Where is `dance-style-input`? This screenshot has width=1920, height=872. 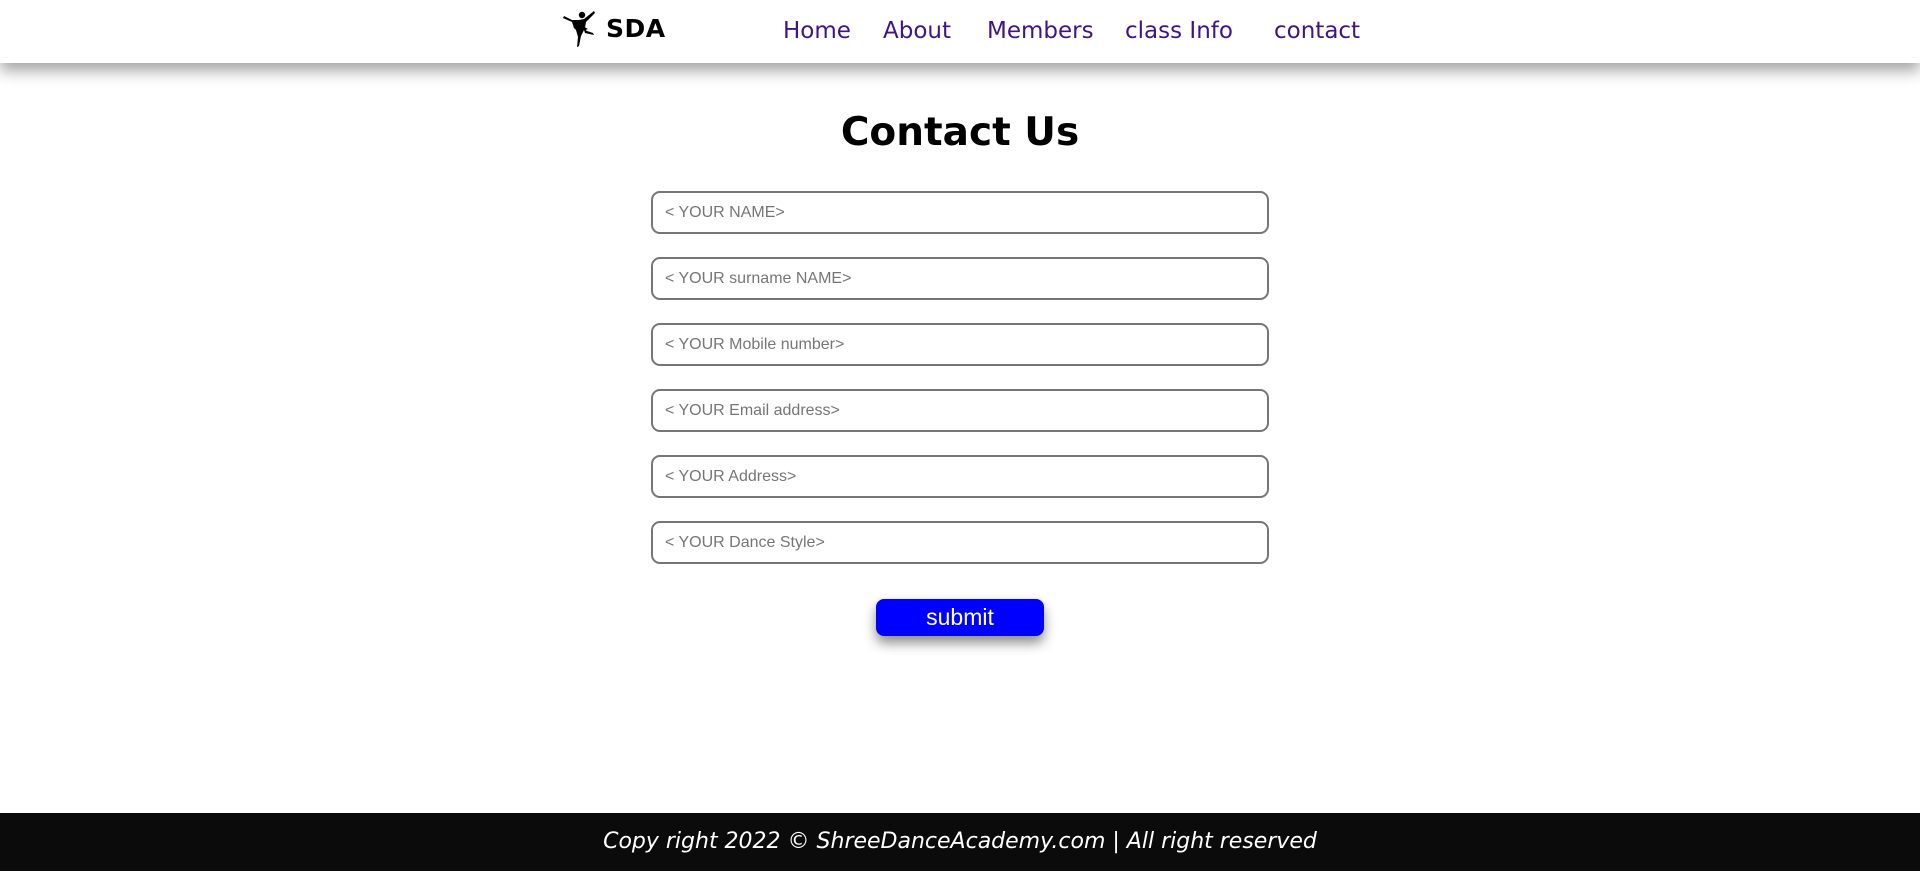
dance-style-input is located at coordinates (960, 542).